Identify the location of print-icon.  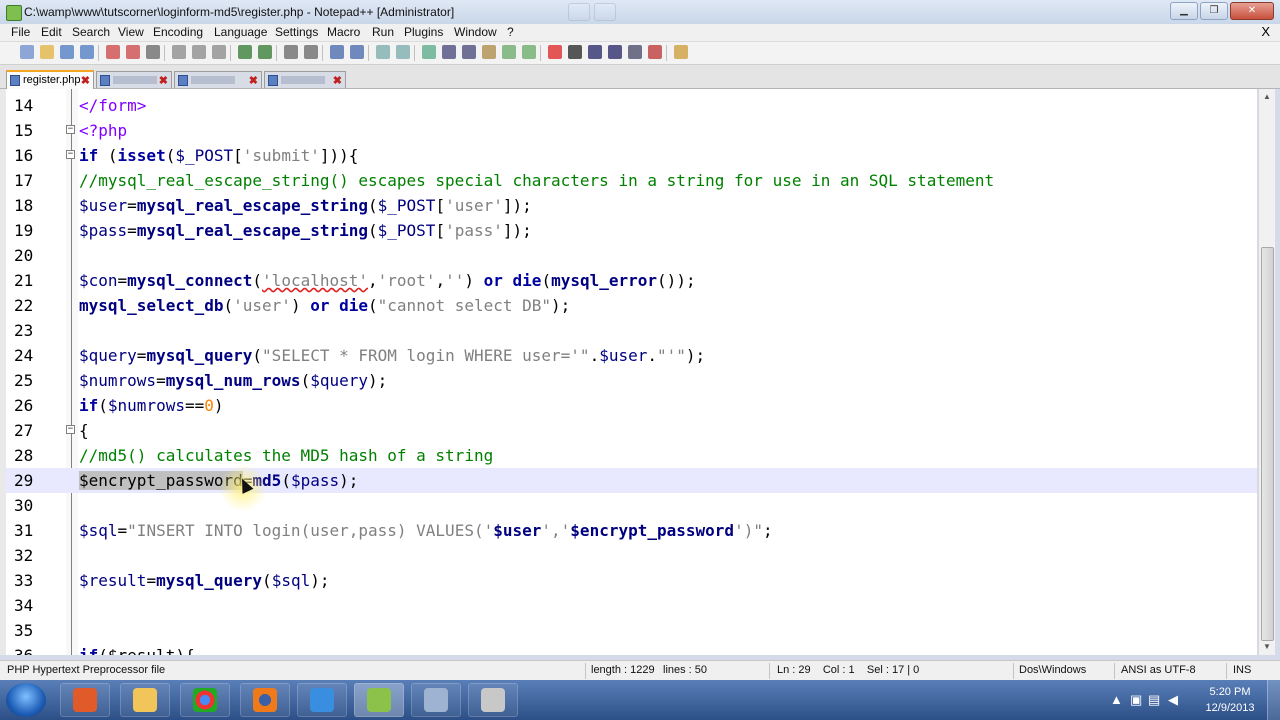
(153, 52).